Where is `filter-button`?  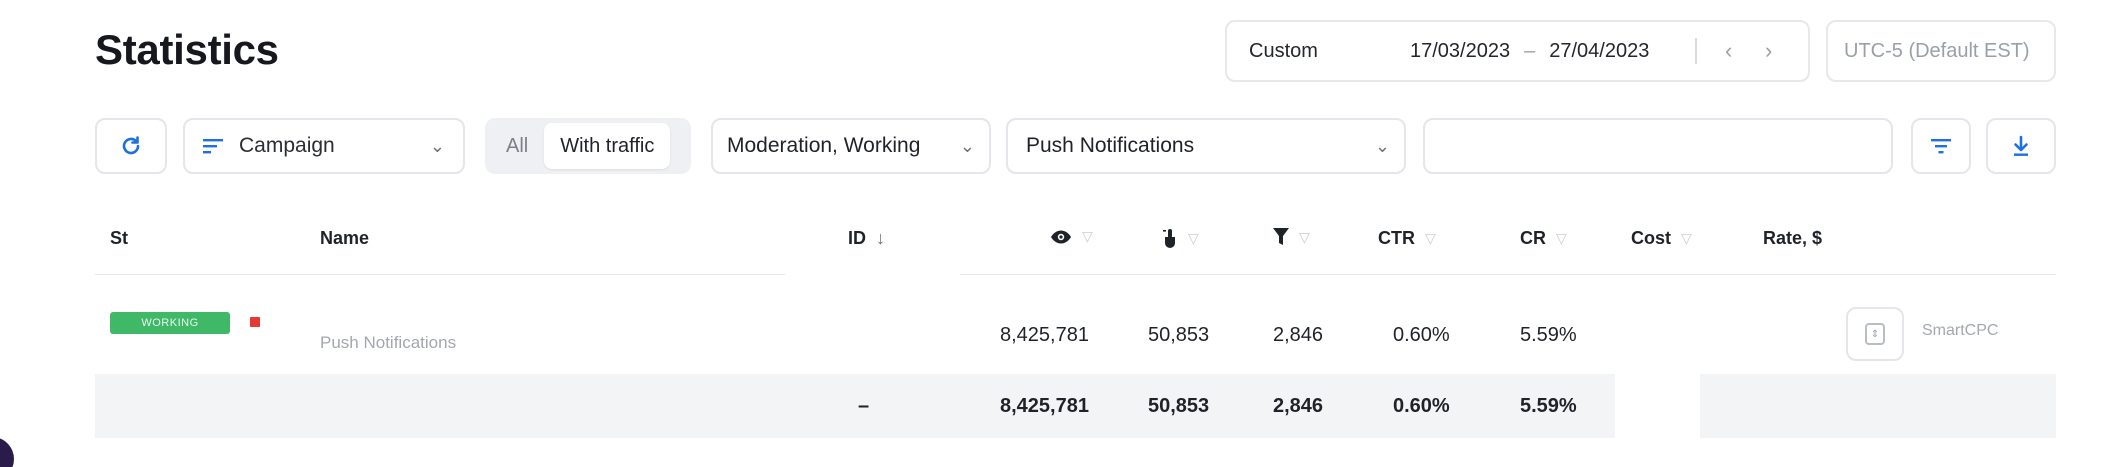 filter-button is located at coordinates (1941, 146).